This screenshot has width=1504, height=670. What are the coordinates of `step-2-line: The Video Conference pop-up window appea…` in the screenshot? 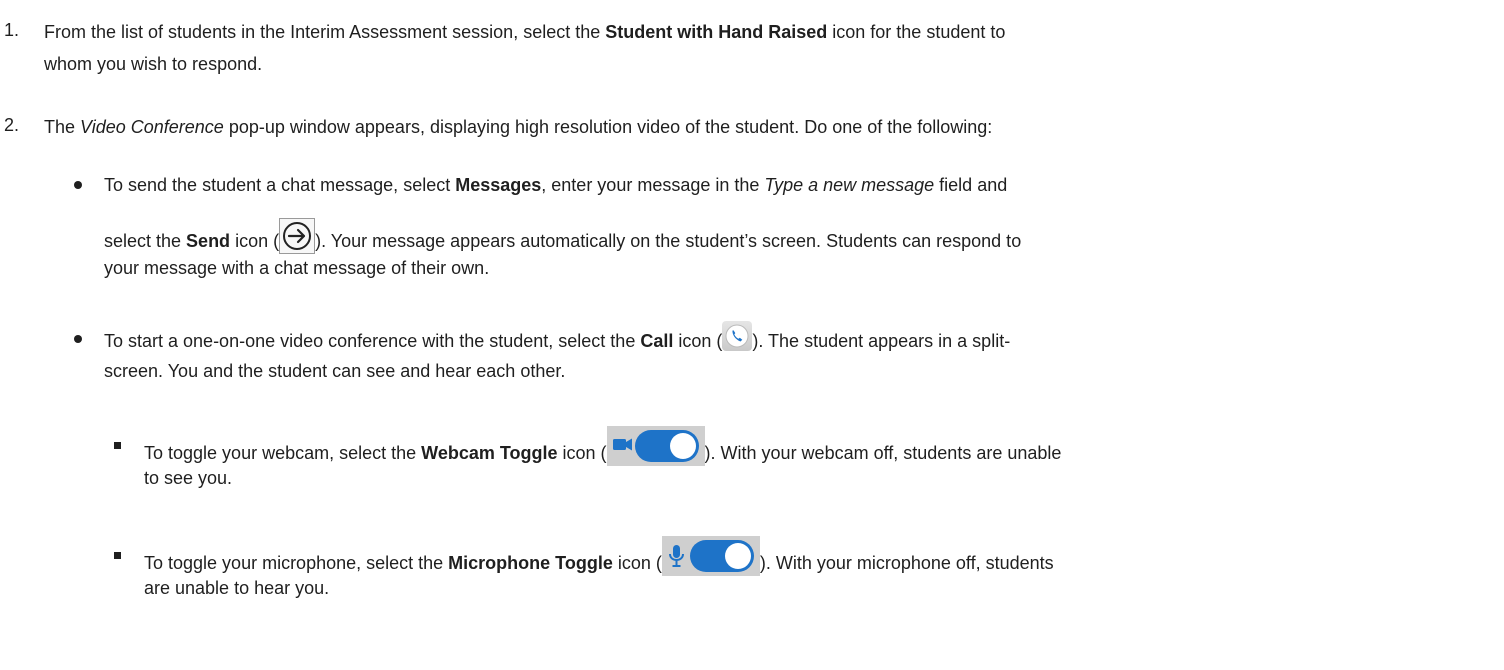 It's located at (518, 127).